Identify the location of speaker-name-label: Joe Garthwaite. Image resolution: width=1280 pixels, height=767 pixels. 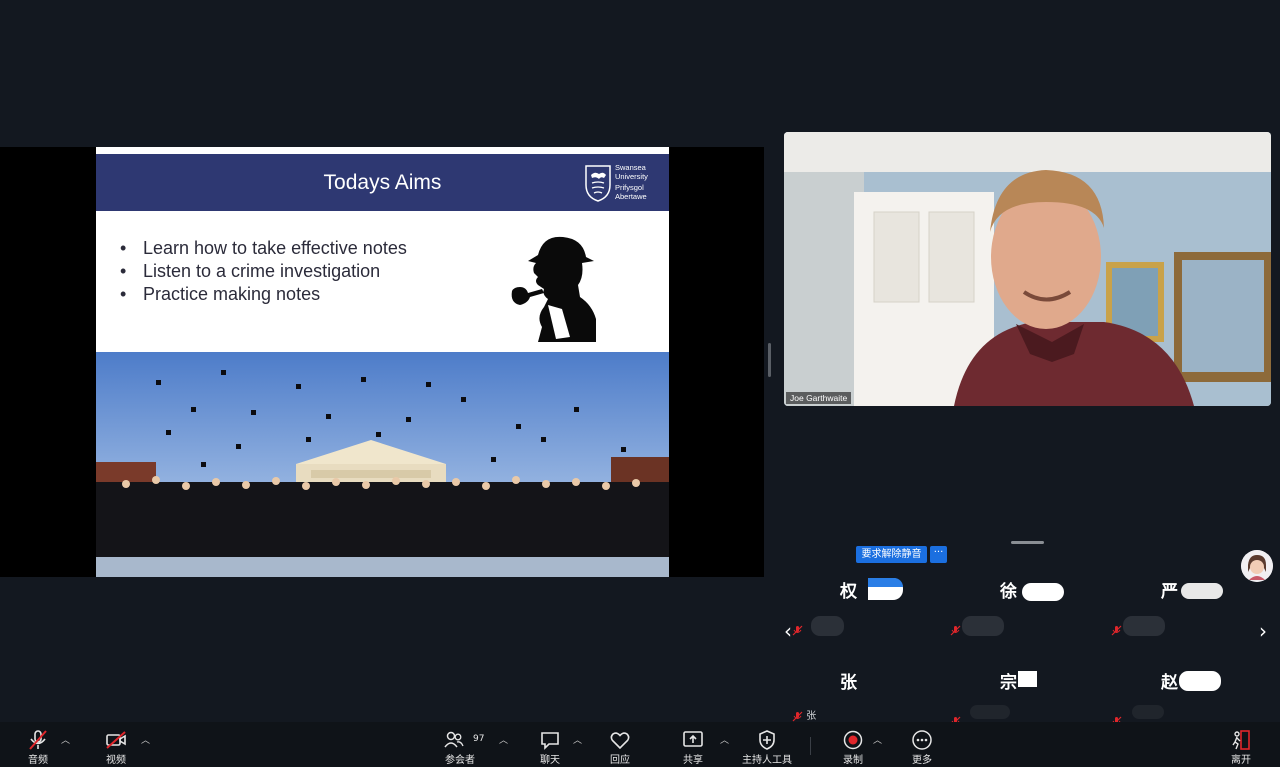
(819, 398).